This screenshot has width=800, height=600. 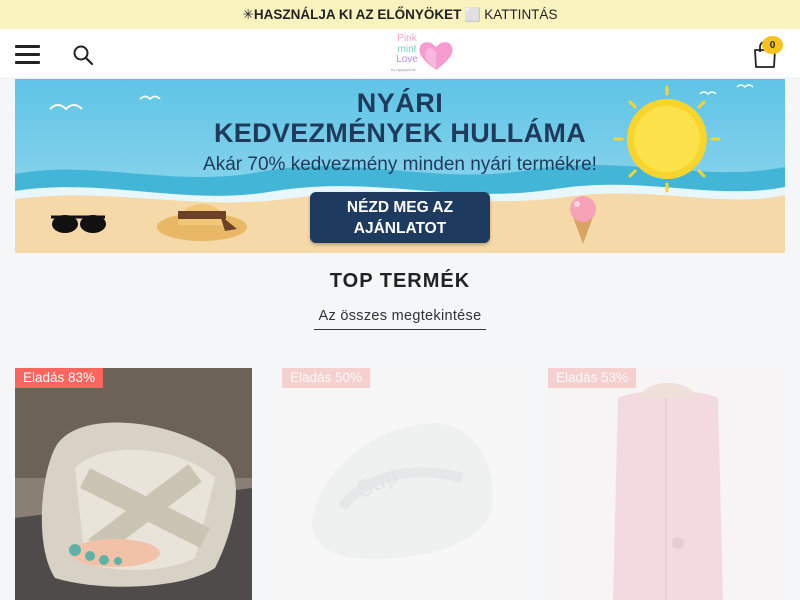 I want to click on banner-title-line2: KEDVEZMÉNYEK HULLÁMA, so click(x=399, y=133).